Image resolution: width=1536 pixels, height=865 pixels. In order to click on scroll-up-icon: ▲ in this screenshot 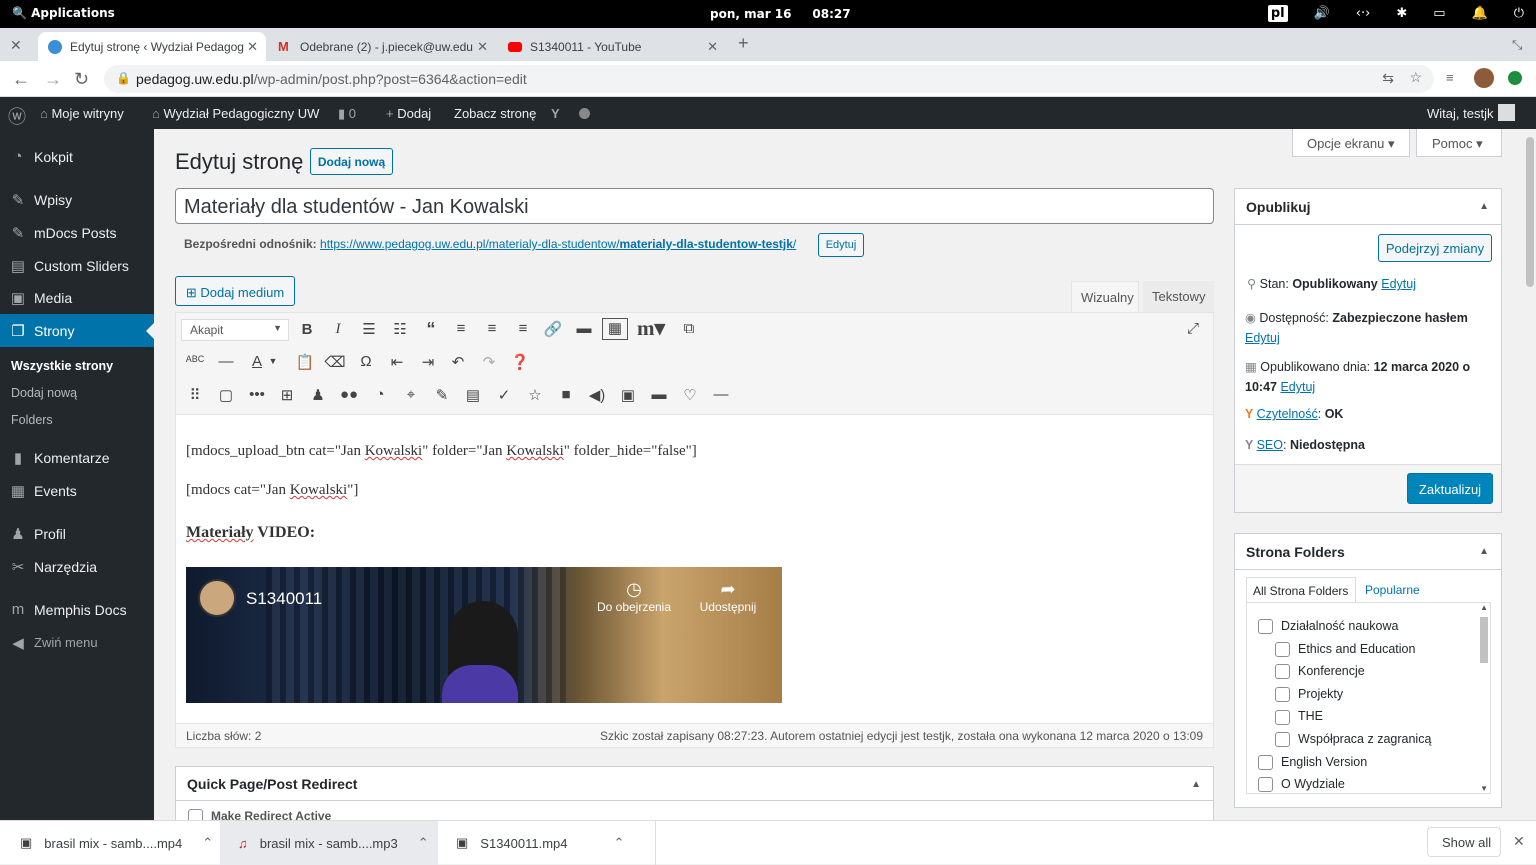, I will do `click(1484, 607)`.